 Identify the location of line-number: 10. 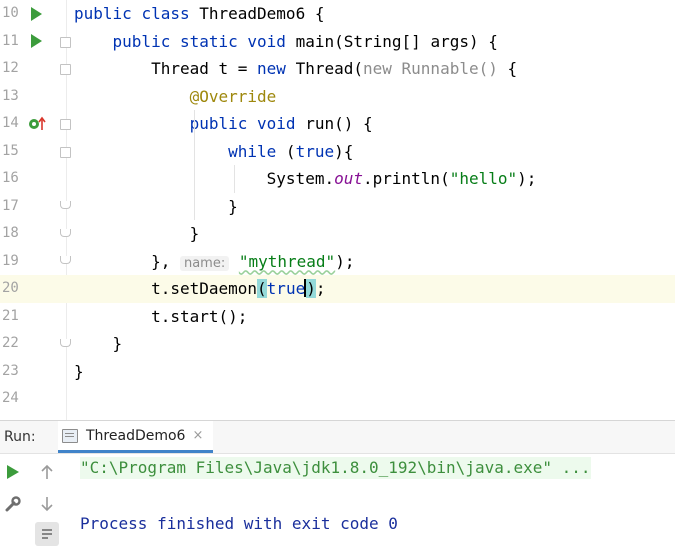
(12, 14).